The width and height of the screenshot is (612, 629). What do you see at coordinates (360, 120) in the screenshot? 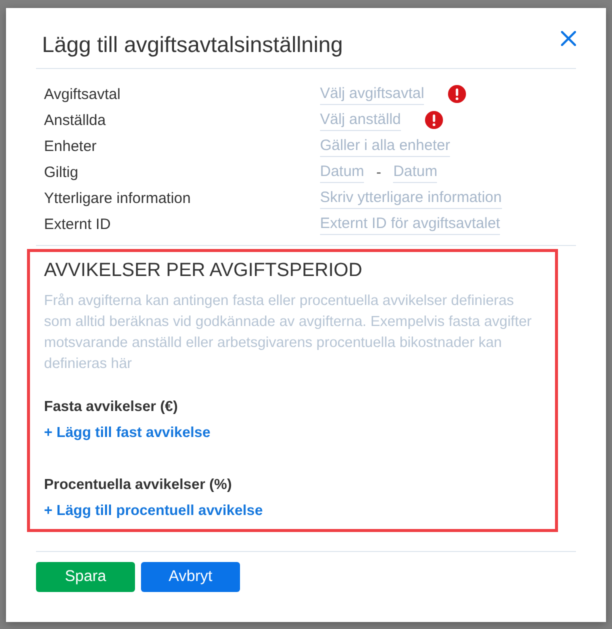
I see `select-field: Välj anställd` at bounding box center [360, 120].